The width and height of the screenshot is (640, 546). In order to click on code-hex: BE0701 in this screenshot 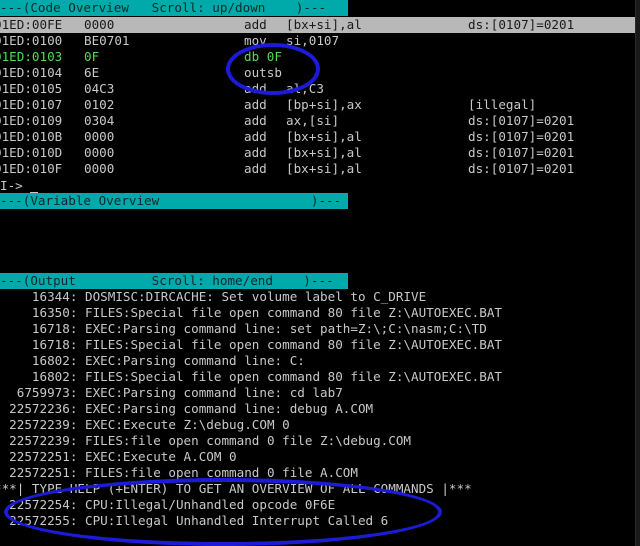, I will do `click(107, 40)`.